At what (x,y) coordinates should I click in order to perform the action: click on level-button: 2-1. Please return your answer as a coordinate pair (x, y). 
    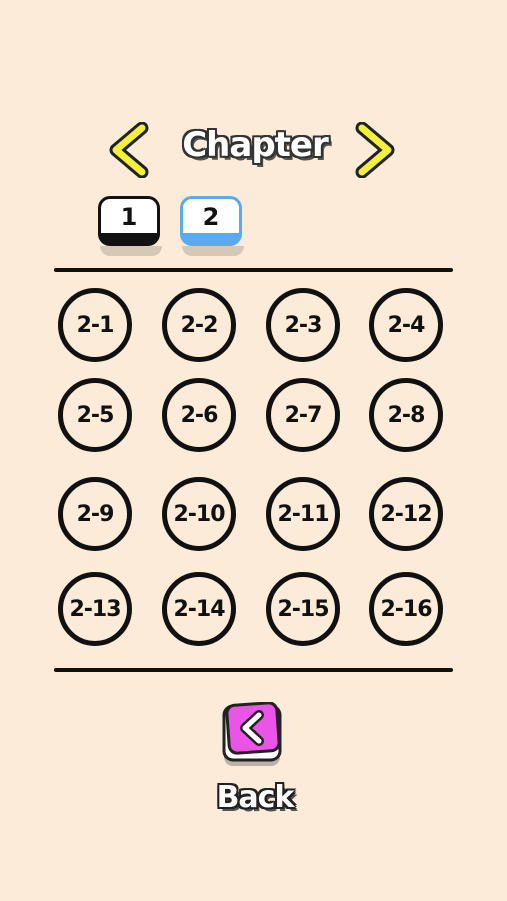
    Looking at the image, I should click on (95, 325).